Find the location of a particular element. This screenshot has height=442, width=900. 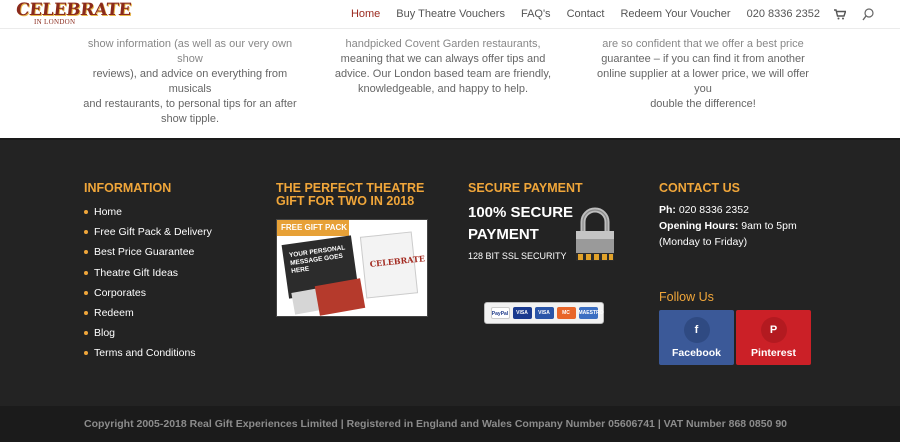

phone-value: 020 8336 2352 is located at coordinates (713, 210).